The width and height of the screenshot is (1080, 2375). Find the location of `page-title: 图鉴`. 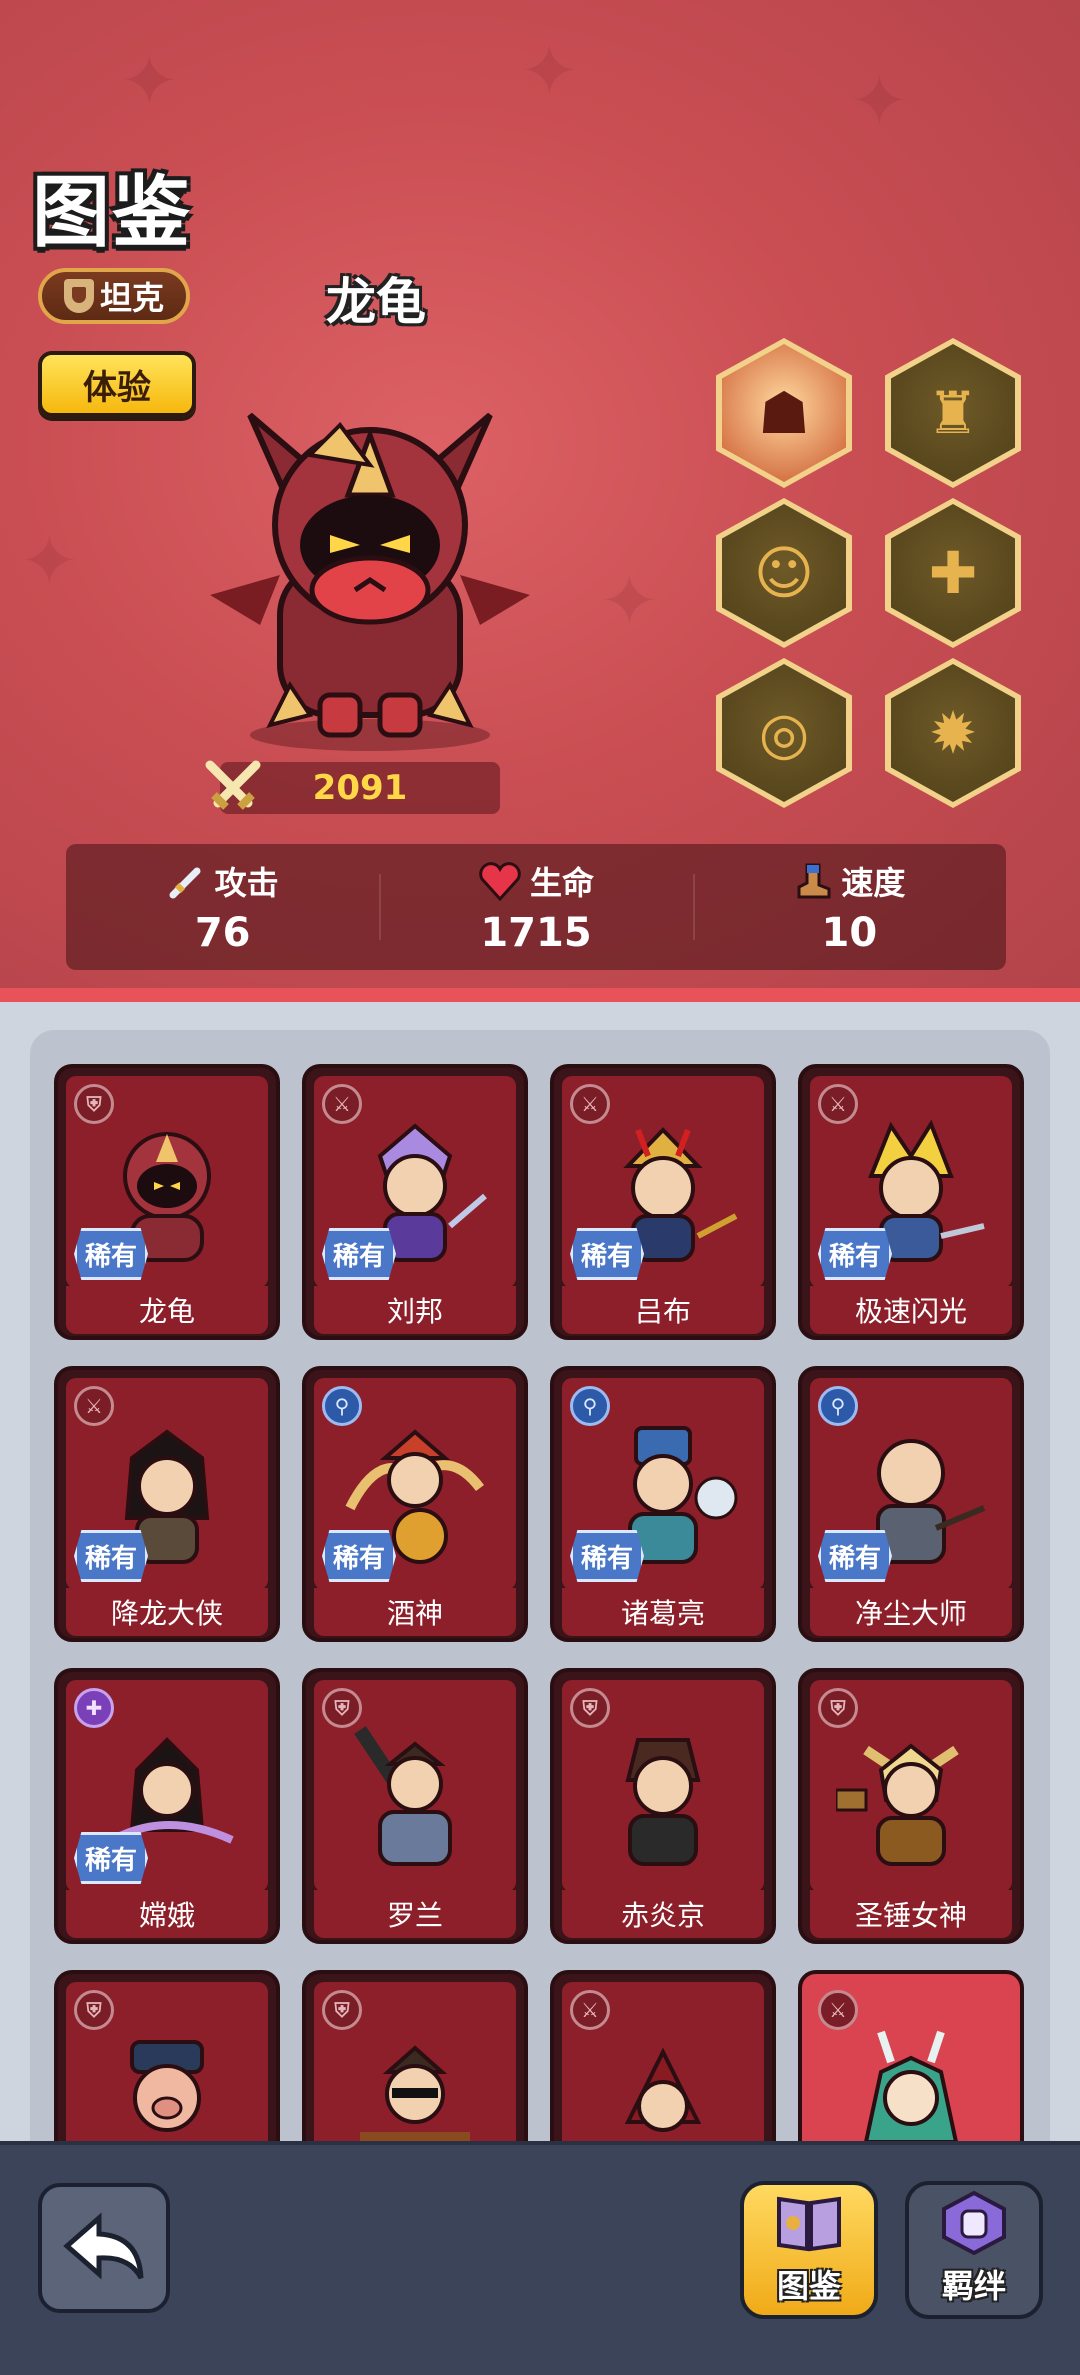

page-title: 图鉴 is located at coordinates (112, 213).